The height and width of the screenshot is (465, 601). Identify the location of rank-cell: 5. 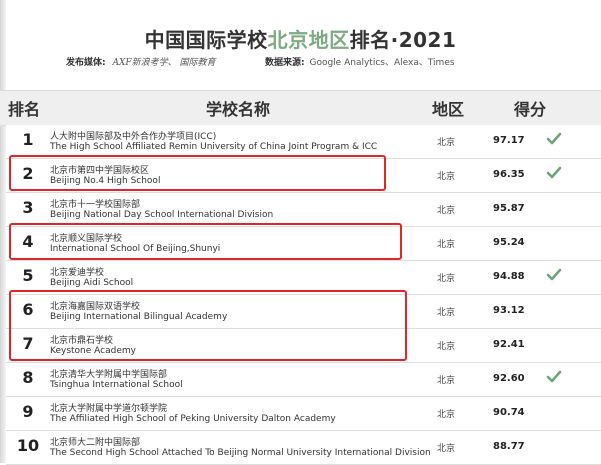
(28, 275).